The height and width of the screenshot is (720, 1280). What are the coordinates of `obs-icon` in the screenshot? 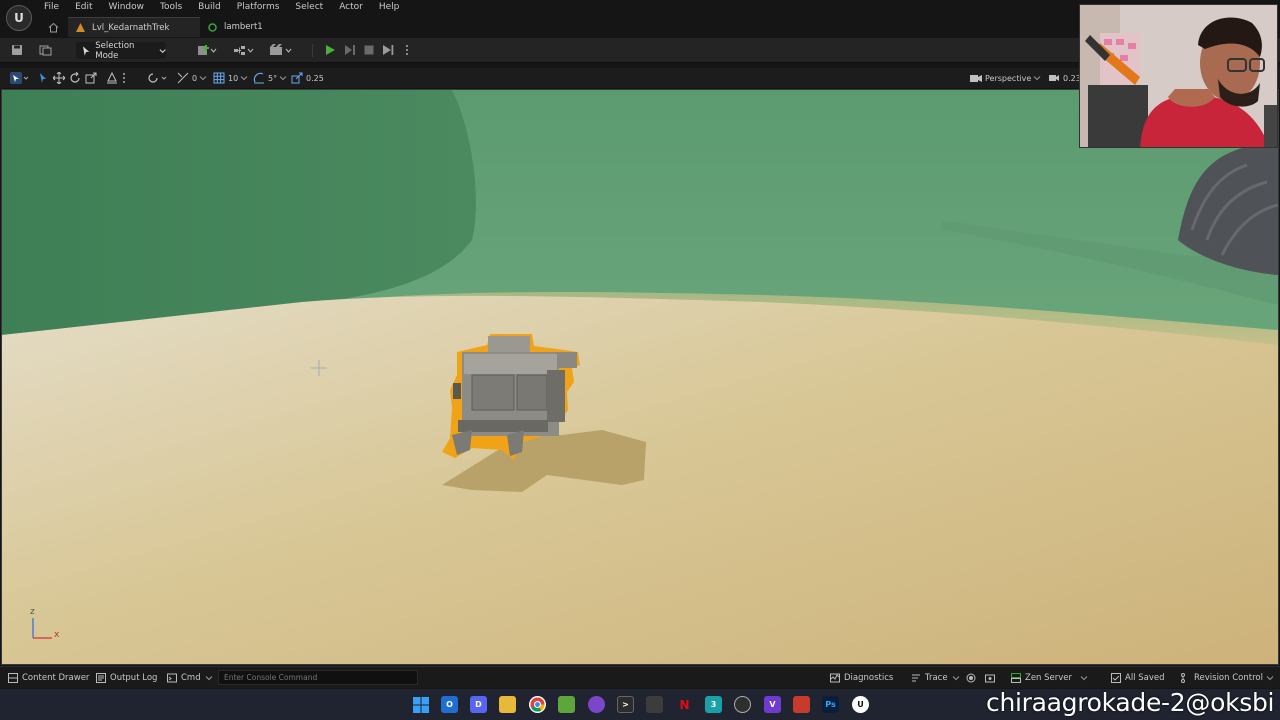 It's located at (742, 704).